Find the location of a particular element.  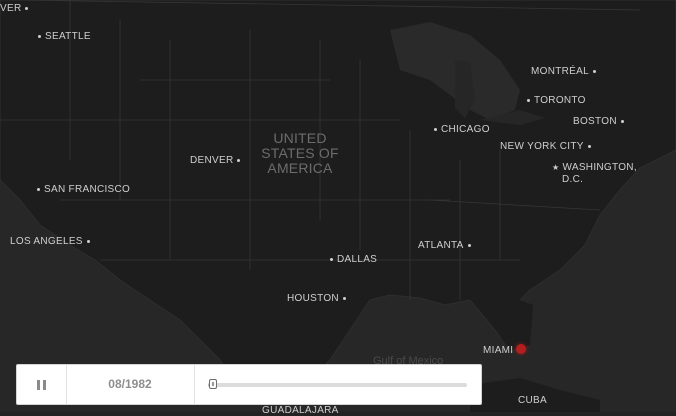

city-label: D.C. is located at coordinates (572, 179).